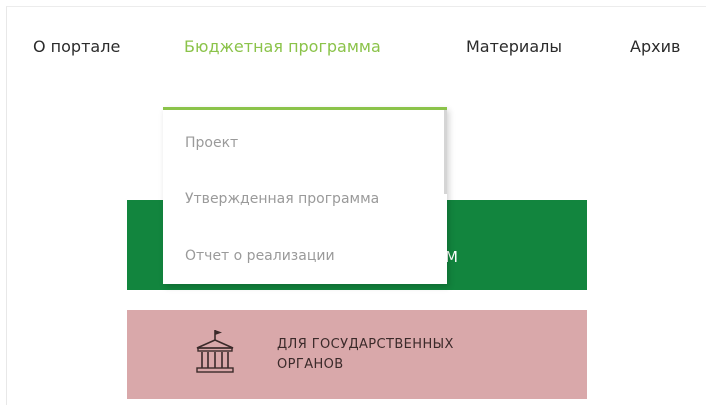  I want to click on dropdown-scrollbar, so click(445, 152).